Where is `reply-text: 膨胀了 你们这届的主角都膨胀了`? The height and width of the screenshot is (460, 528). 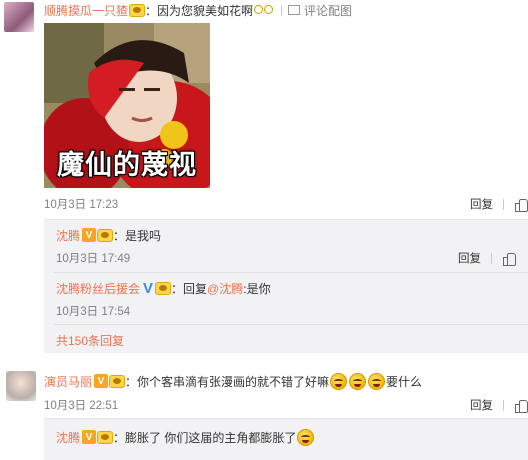 reply-text: 膨胀了 你们这届的主角都膨胀了 is located at coordinates (211, 437).